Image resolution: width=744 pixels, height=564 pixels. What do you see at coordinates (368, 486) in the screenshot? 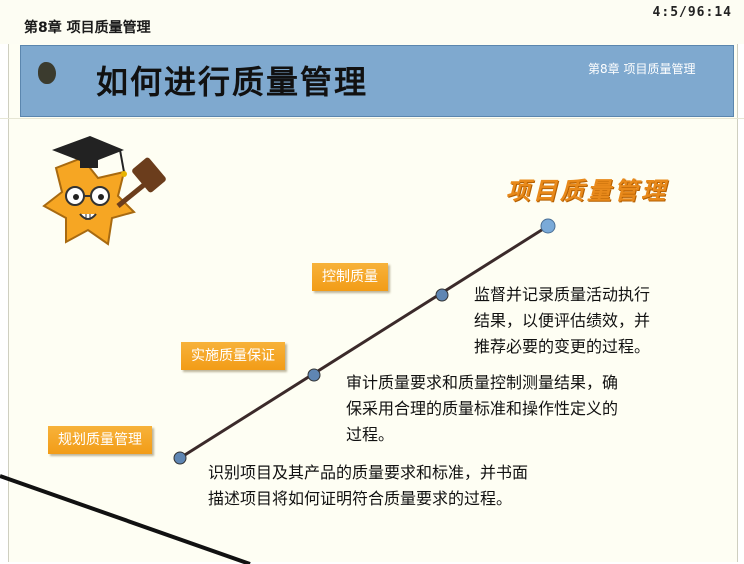
I see `desc-plan-quality: 识别项目及其产品的质量要求和标准，并书面 描述项目将如何证明符合质量要求的过程。` at bounding box center [368, 486].